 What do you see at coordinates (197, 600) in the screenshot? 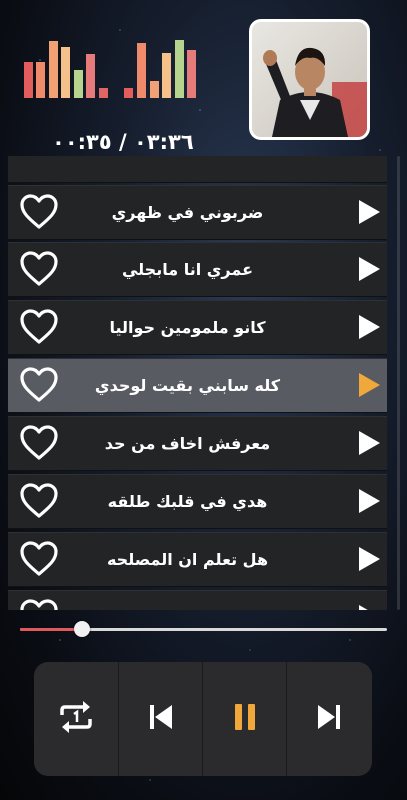
I see `playlist-item-partial-bottom` at bounding box center [197, 600].